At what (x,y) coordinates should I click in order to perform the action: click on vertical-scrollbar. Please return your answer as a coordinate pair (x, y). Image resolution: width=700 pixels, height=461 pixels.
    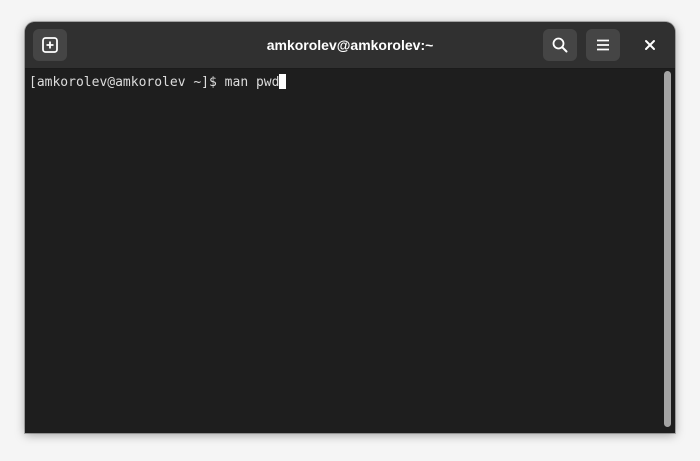
    Looking at the image, I should click on (667, 251).